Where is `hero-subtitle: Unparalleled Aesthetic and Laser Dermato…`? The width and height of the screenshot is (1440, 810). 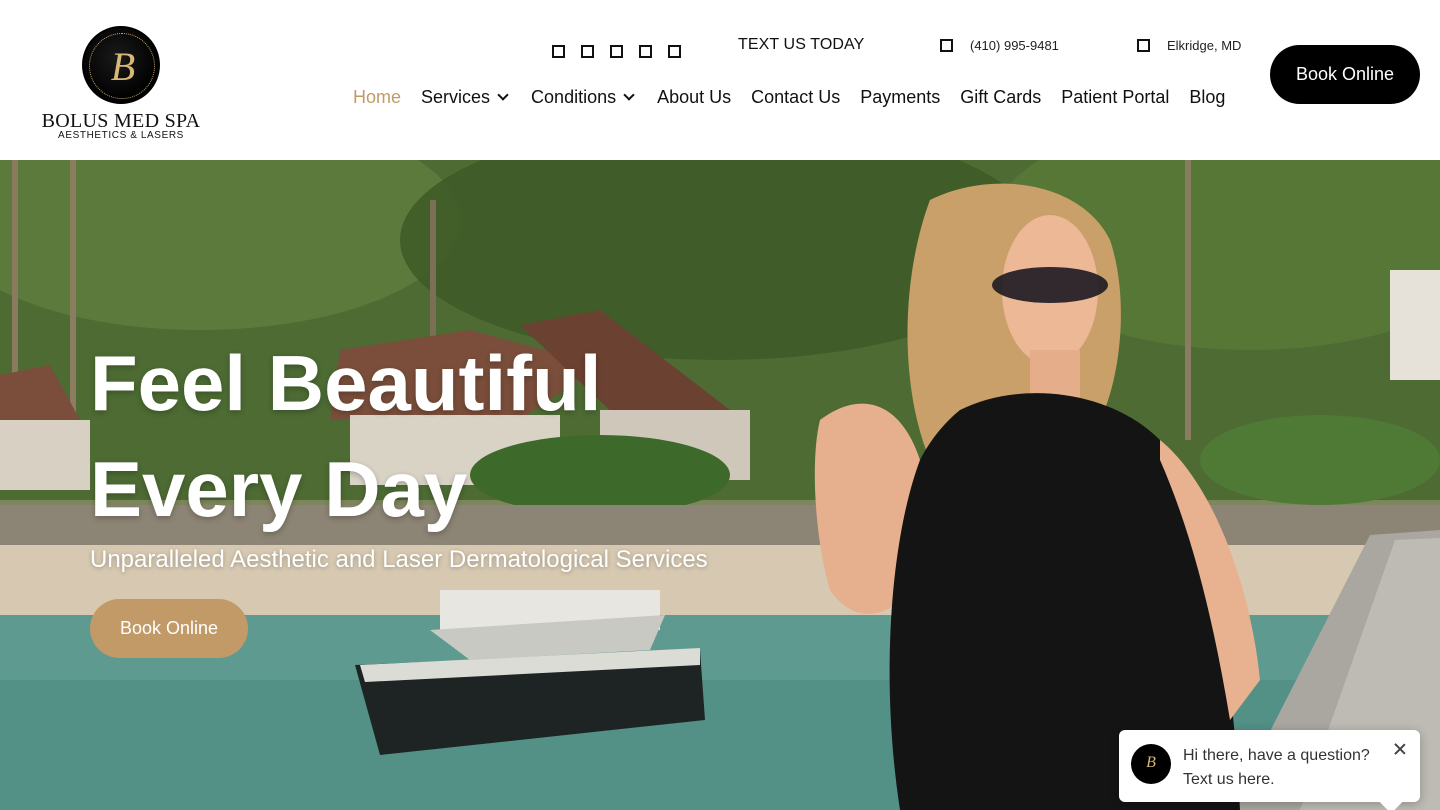
hero-subtitle: Unparalleled Aesthetic and Laser Dermato… is located at coordinates (399, 559).